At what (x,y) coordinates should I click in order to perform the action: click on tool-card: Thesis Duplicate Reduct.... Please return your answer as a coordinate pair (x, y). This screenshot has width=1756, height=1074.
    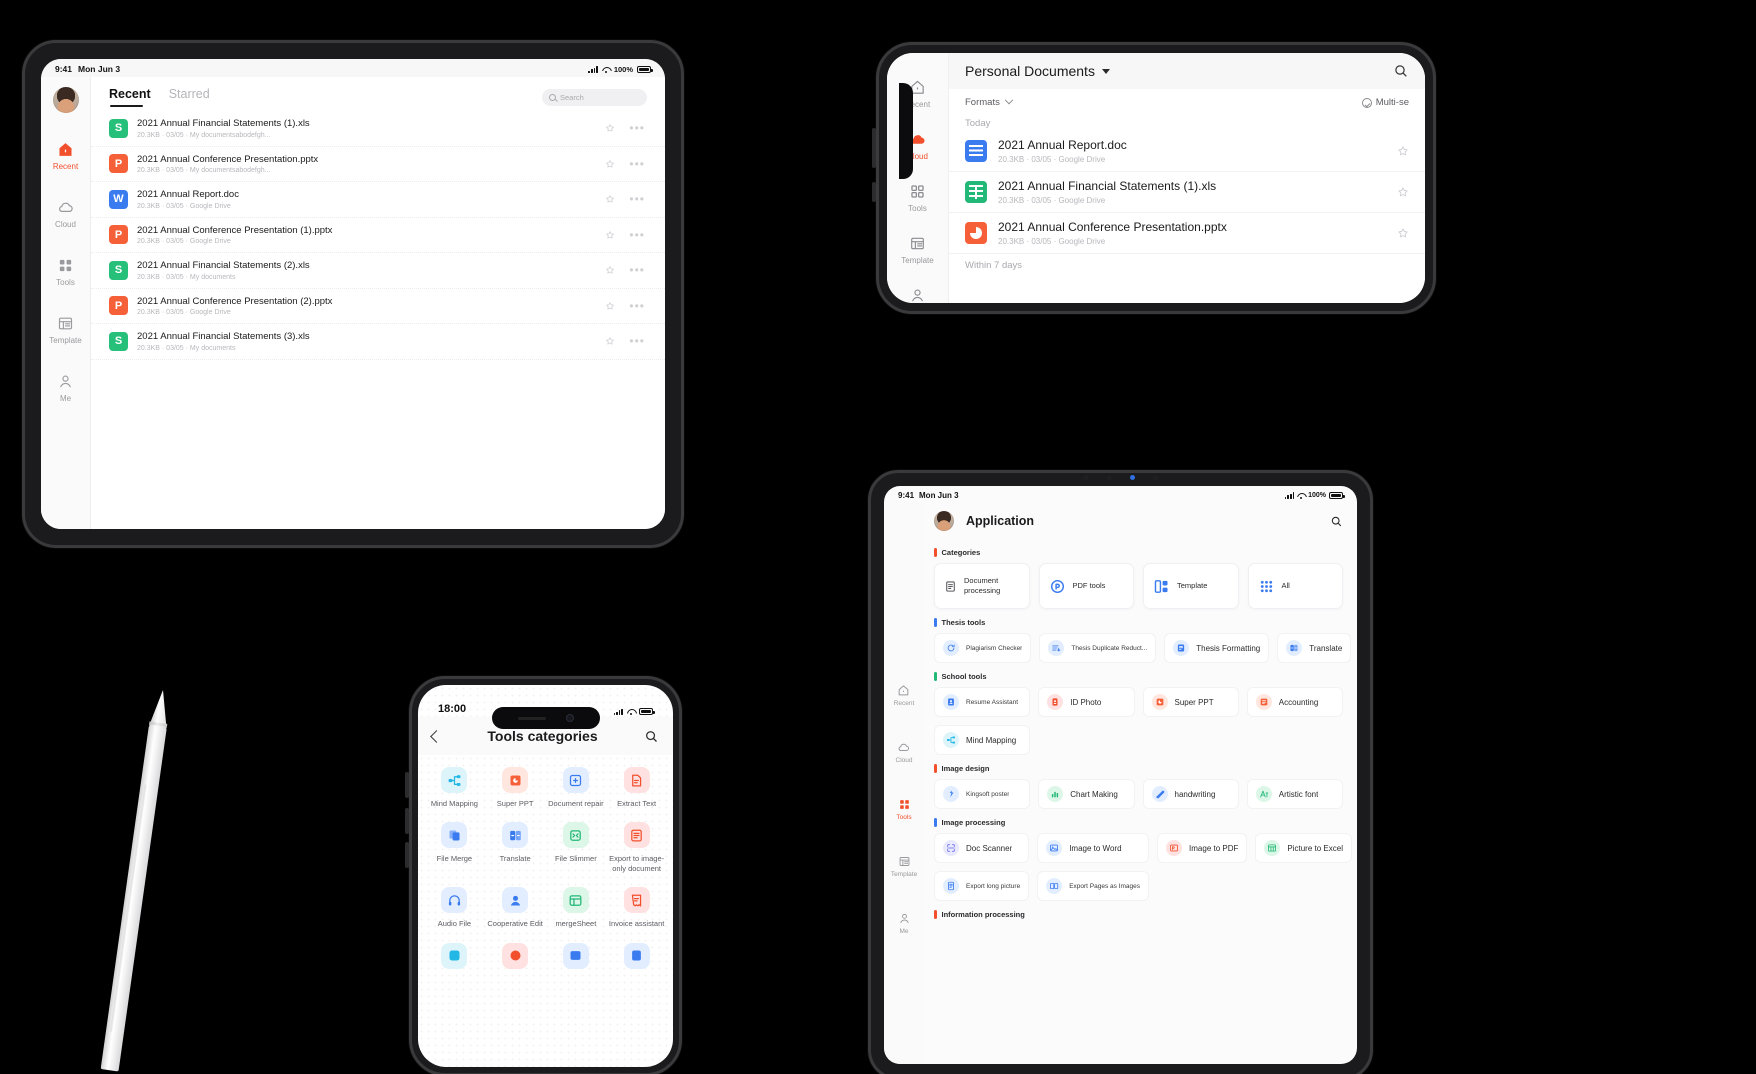
    Looking at the image, I should click on (1098, 648).